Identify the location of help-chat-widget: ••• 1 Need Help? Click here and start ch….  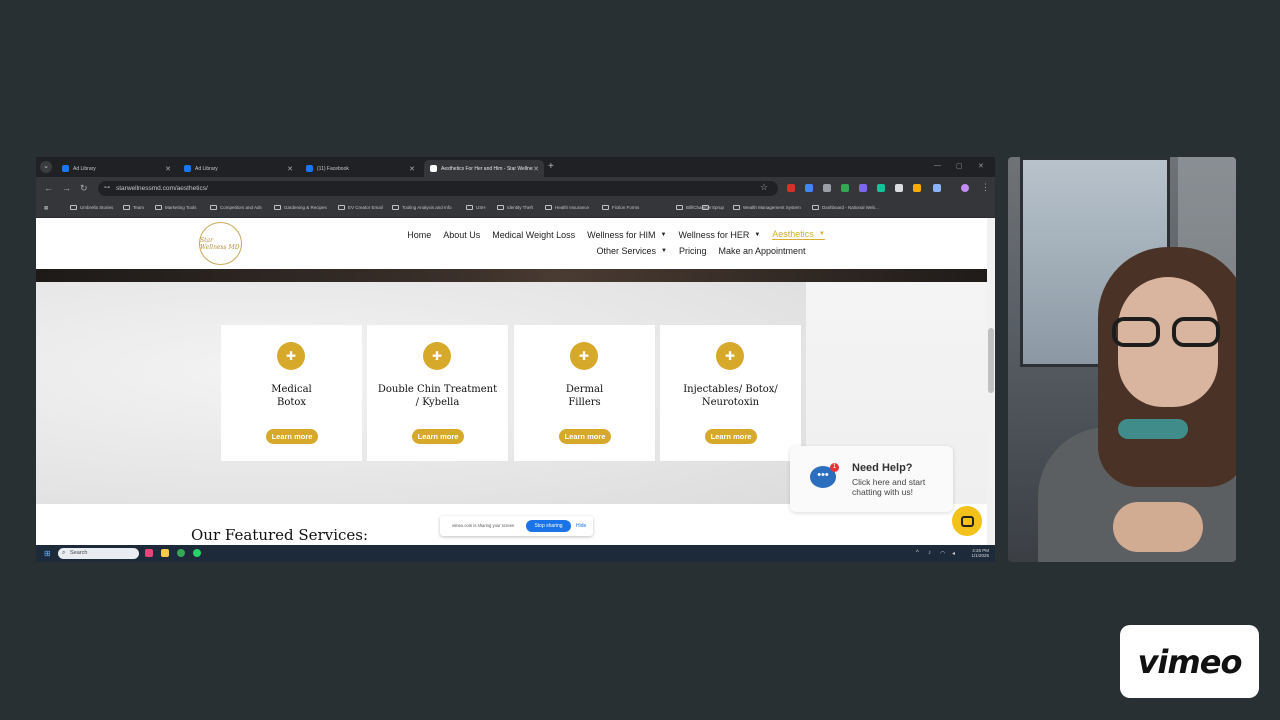
(871, 479).